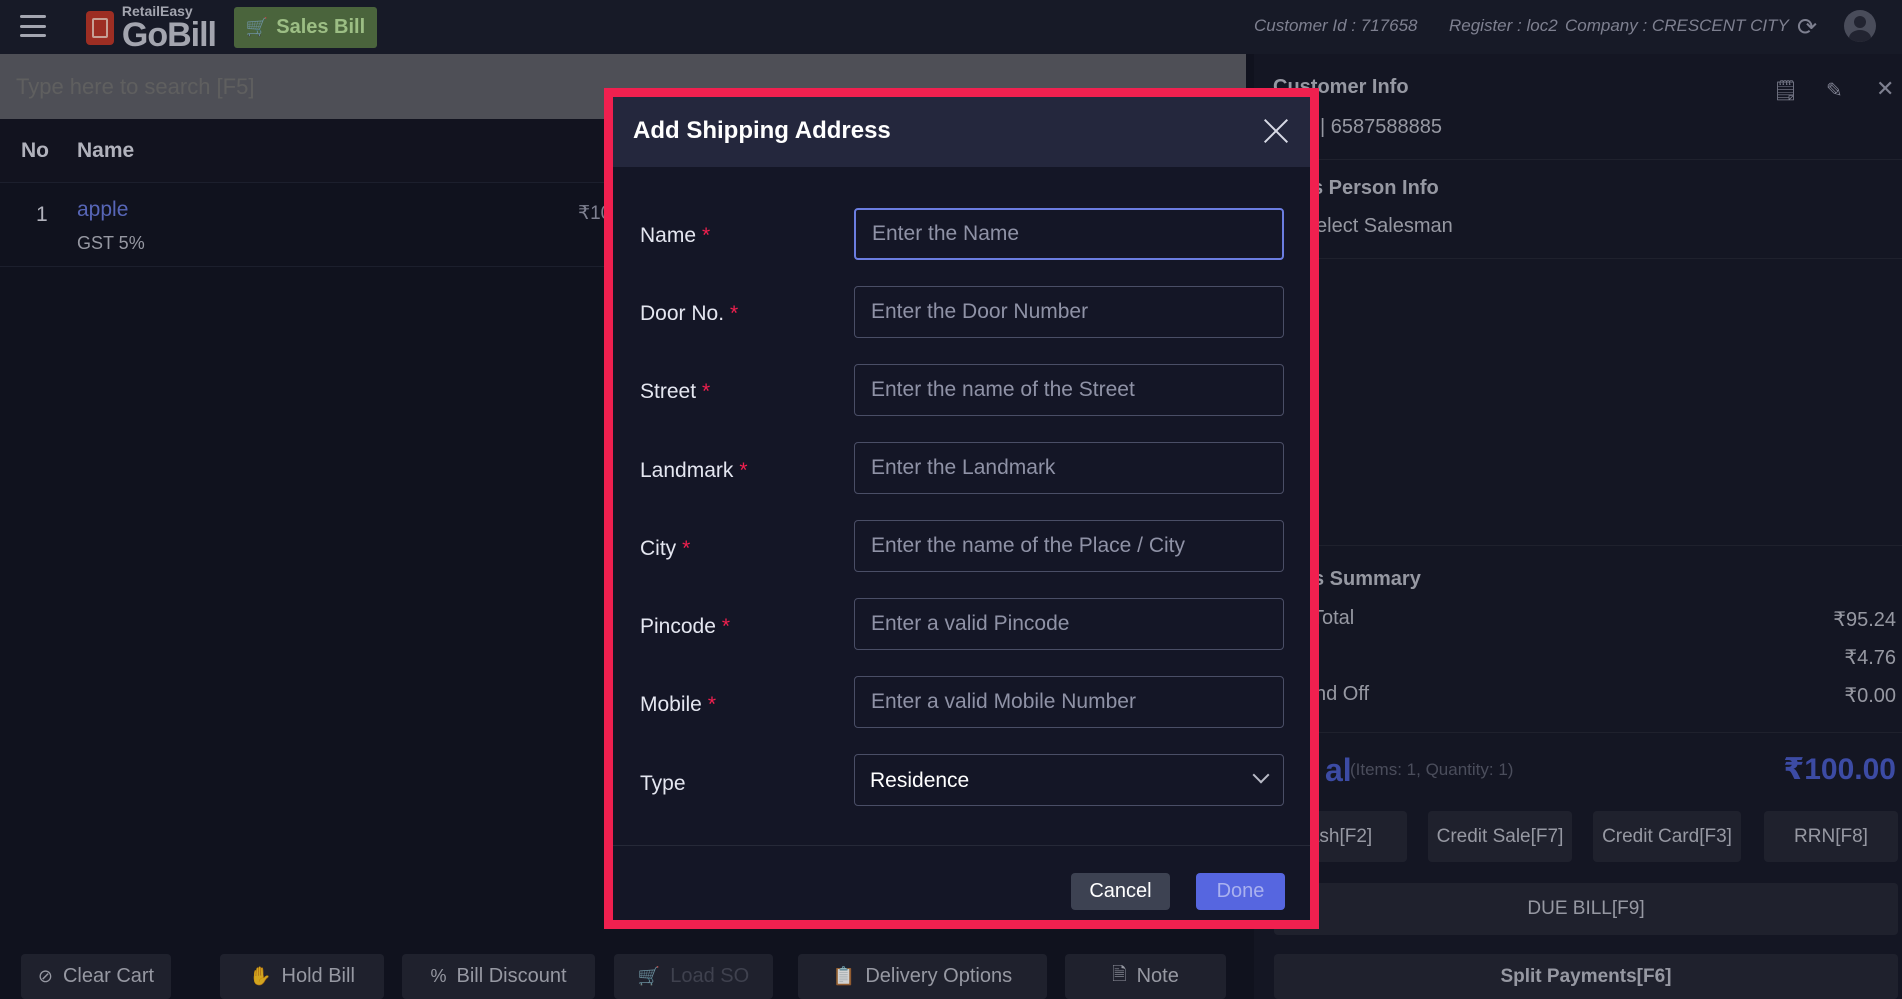 The image size is (1902, 999). I want to click on type-label: Type, so click(663, 783).